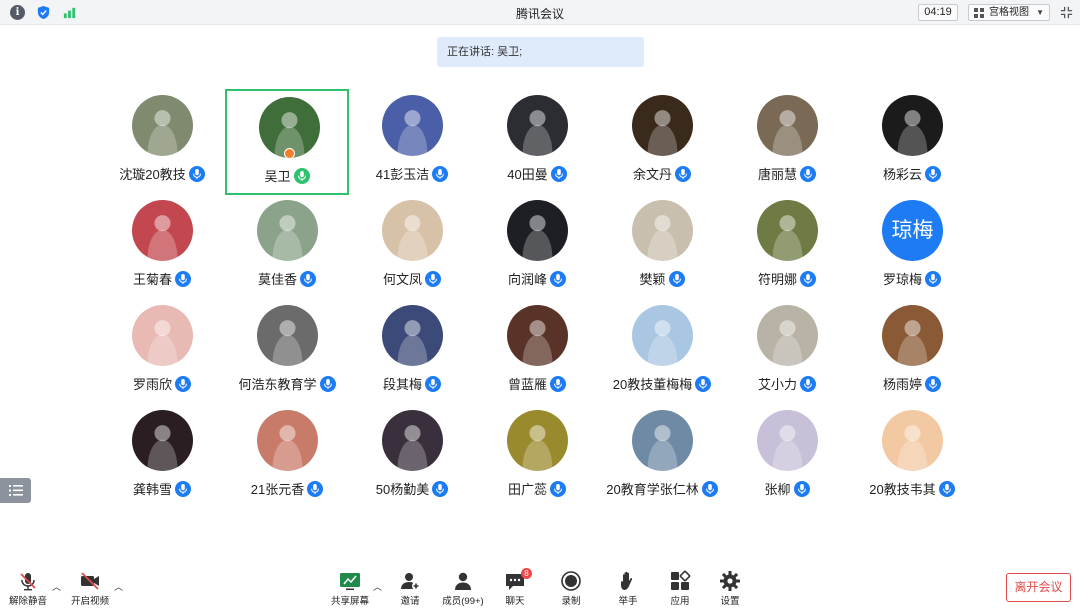 This screenshot has width=1080, height=608. I want to click on participant-name: 杨雨婷, so click(902, 384).